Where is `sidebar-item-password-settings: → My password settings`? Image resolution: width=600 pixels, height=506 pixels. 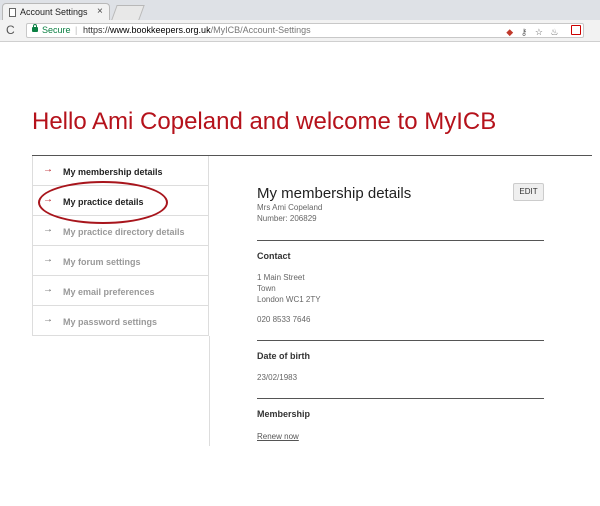 sidebar-item-password-settings: → My password settings is located at coordinates (120, 321).